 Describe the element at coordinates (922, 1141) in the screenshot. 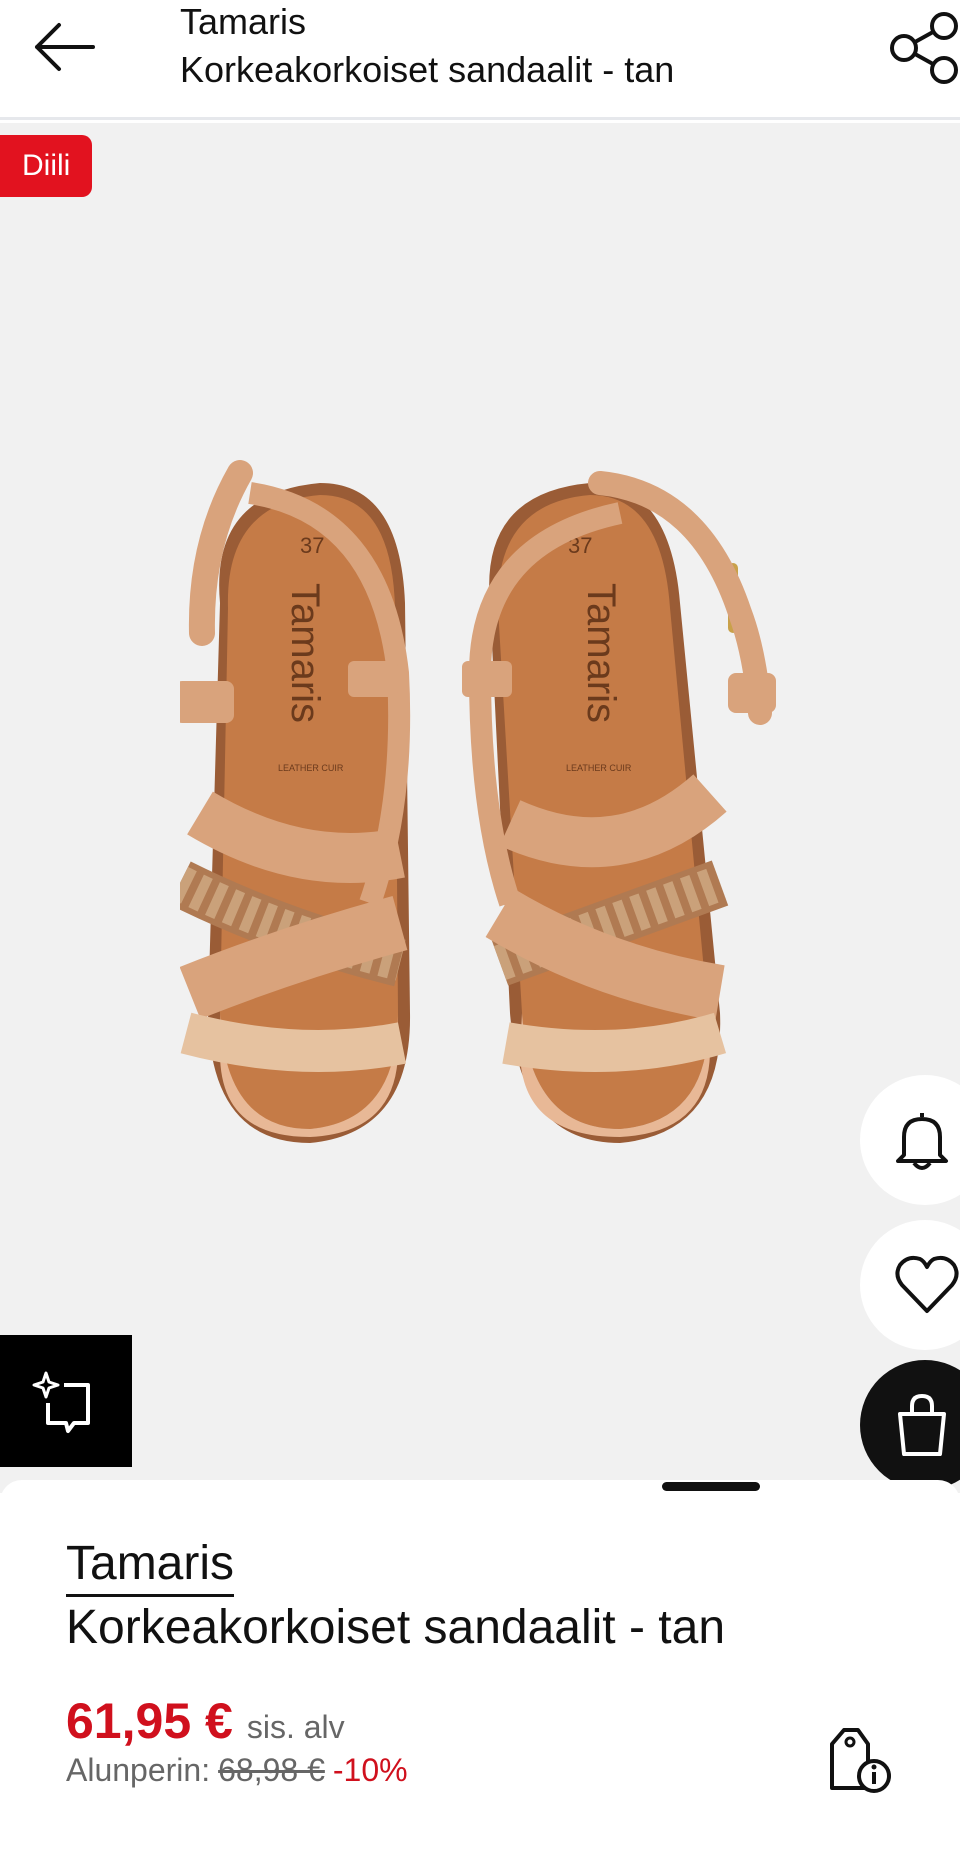

I see `bell-icon` at that location.